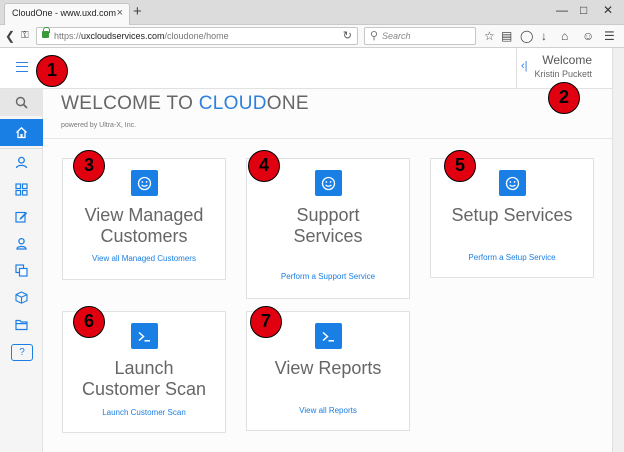 The width and height of the screenshot is (624, 452). I want to click on card-title: Setup Services, so click(512, 215).